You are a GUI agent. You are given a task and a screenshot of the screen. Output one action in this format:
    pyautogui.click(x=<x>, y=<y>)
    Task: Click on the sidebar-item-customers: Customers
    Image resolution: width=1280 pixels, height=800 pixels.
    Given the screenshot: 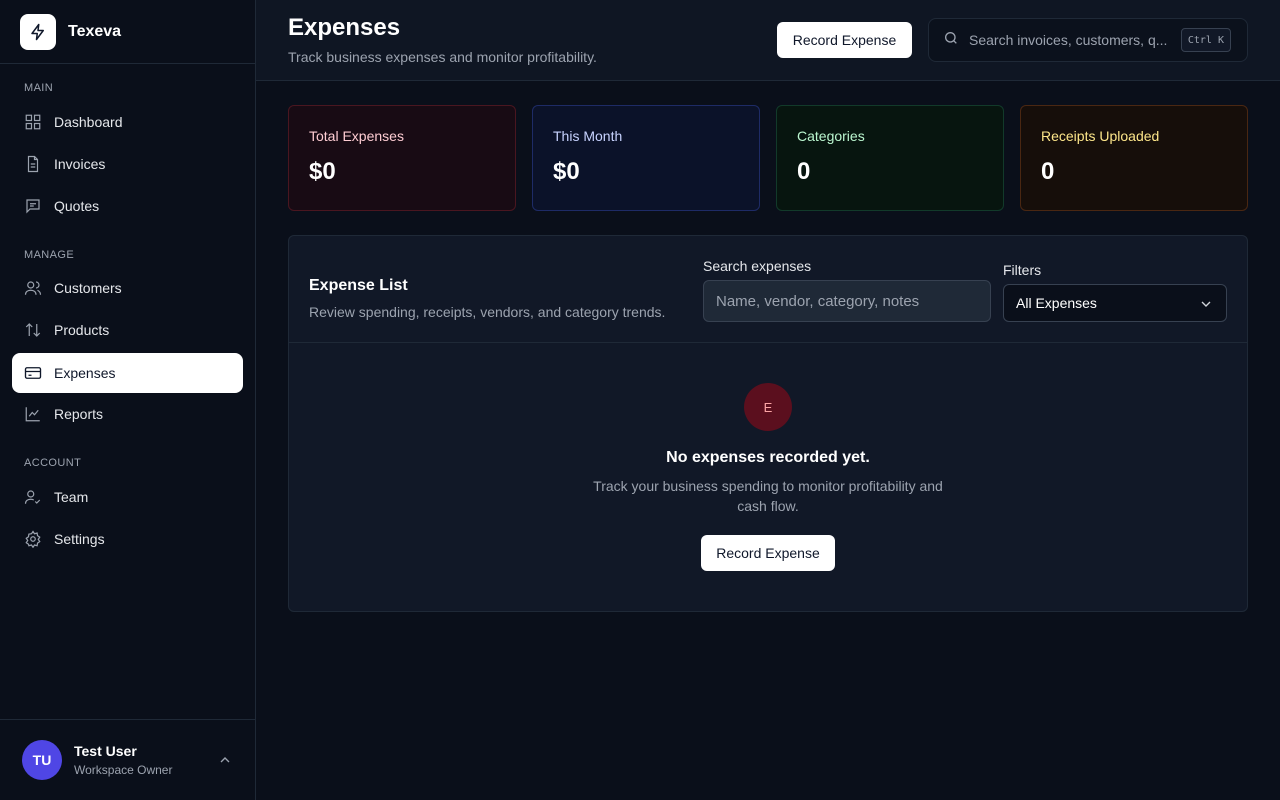 What is the action you would take?
    pyautogui.click(x=127, y=288)
    